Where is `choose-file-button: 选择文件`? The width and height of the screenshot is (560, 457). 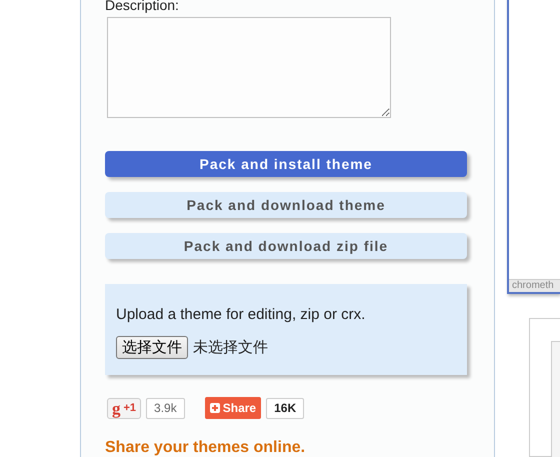
choose-file-button: 选择文件 is located at coordinates (152, 347).